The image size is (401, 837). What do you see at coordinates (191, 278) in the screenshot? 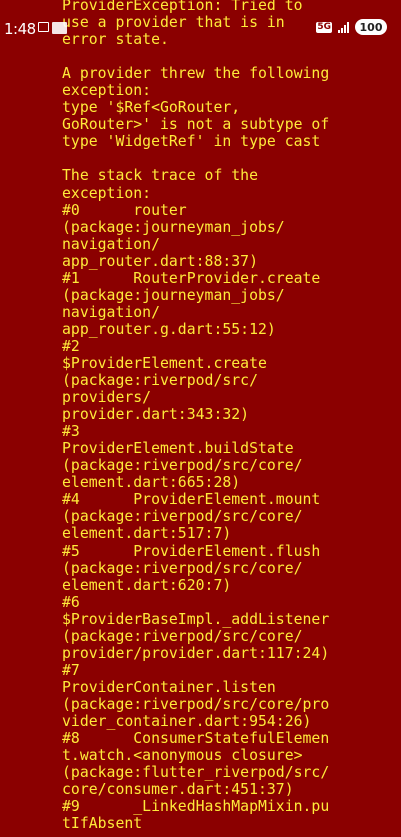
I see `error-line: #1 RouterProvider.create` at bounding box center [191, 278].